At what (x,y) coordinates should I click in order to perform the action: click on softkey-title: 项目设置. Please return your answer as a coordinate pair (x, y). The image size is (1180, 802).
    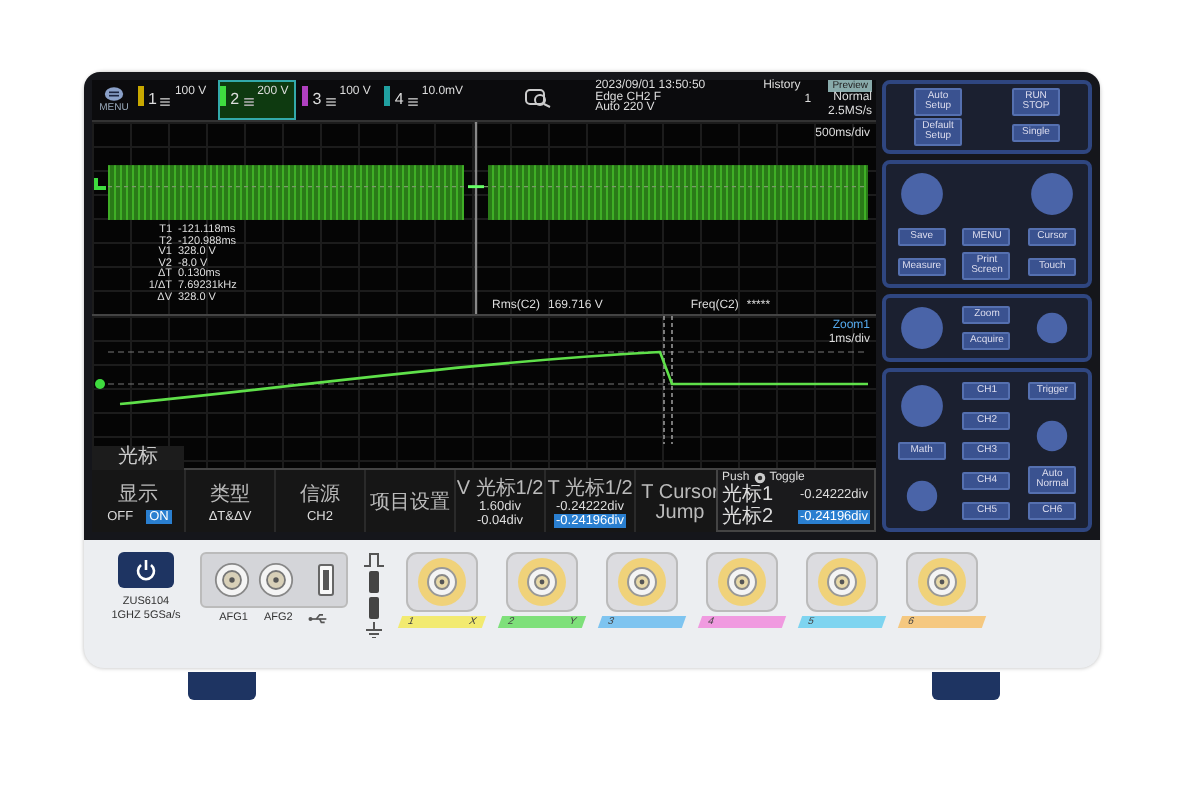
    Looking at the image, I should click on (410, 503).